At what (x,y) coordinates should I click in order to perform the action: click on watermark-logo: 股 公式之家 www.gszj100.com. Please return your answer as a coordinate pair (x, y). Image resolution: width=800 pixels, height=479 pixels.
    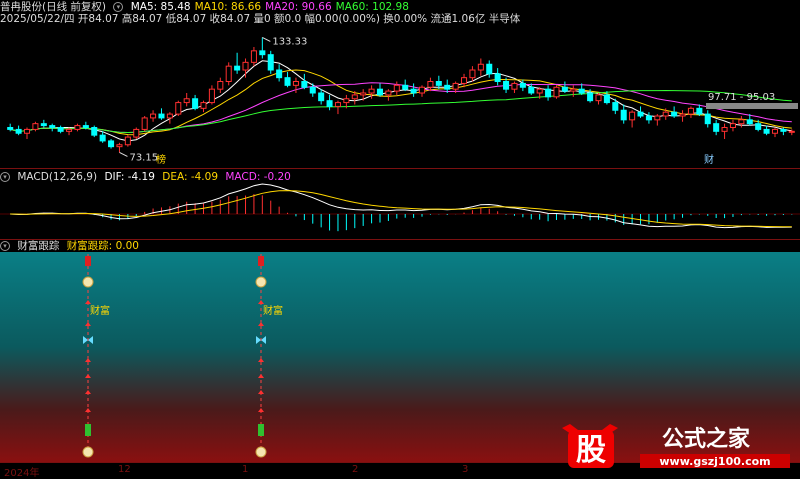
    Looking at the image, I should click on (676, 447).